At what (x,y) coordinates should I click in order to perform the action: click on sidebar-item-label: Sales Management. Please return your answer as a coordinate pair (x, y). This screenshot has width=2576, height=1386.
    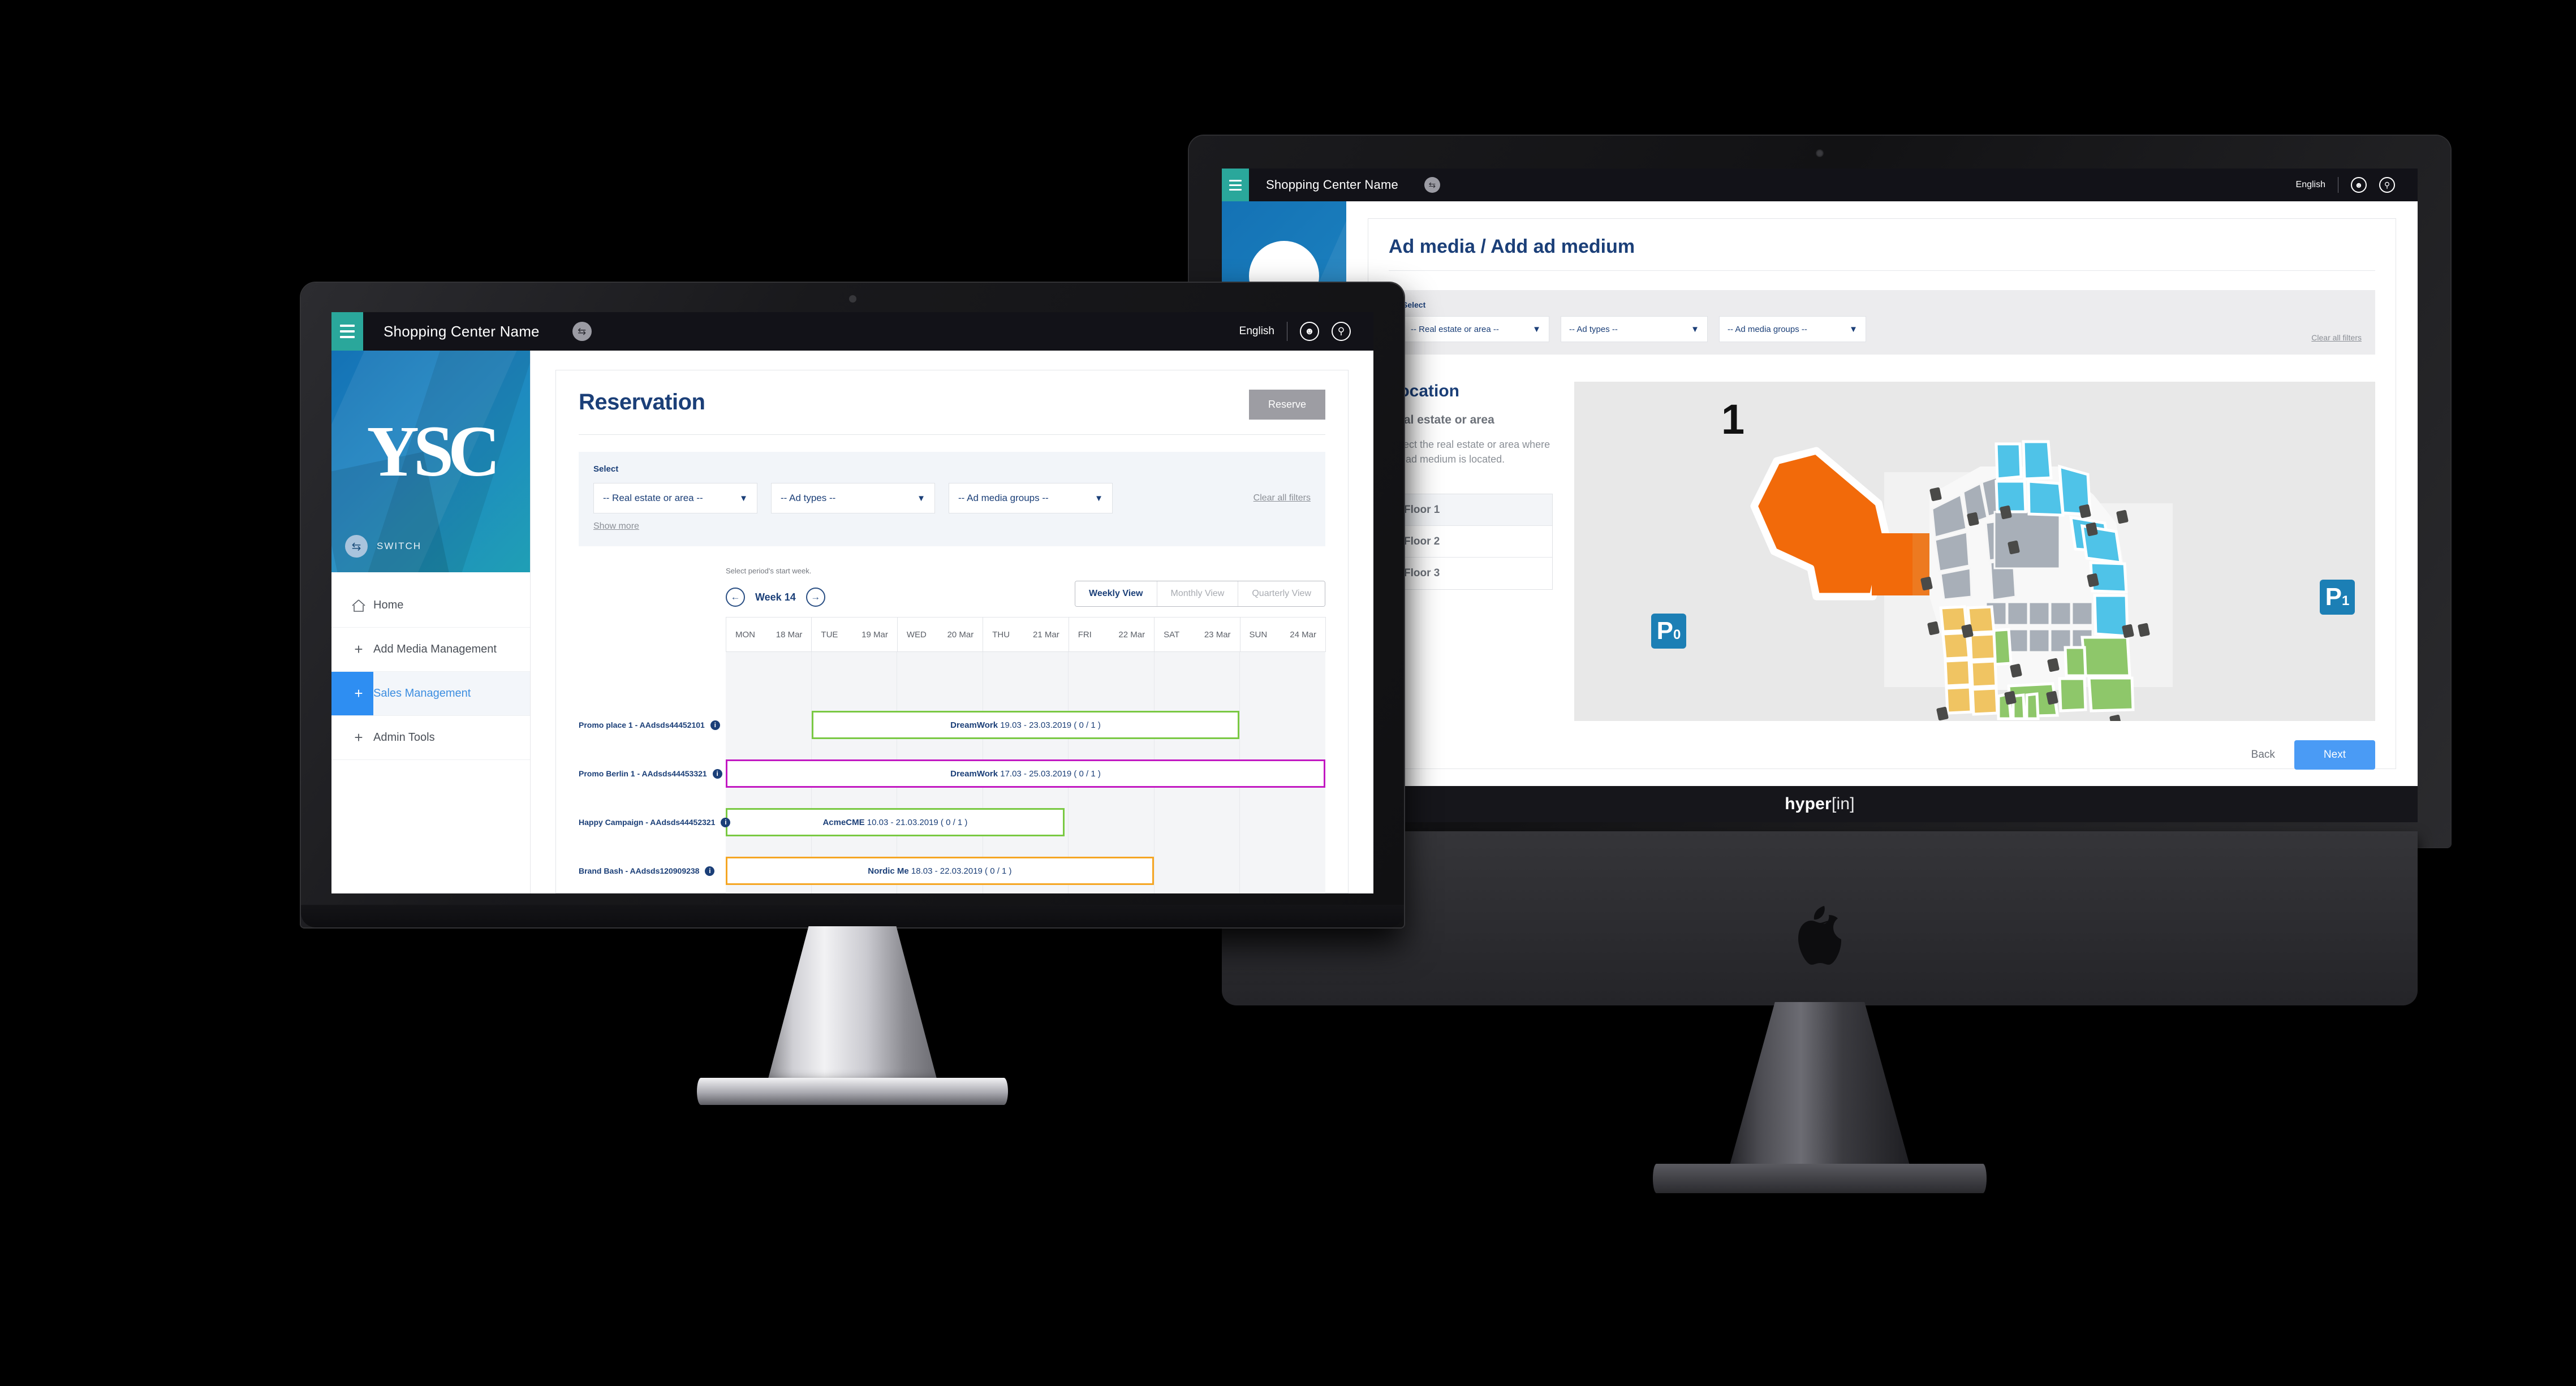
    Looking at the image, I should click on (422, 694).